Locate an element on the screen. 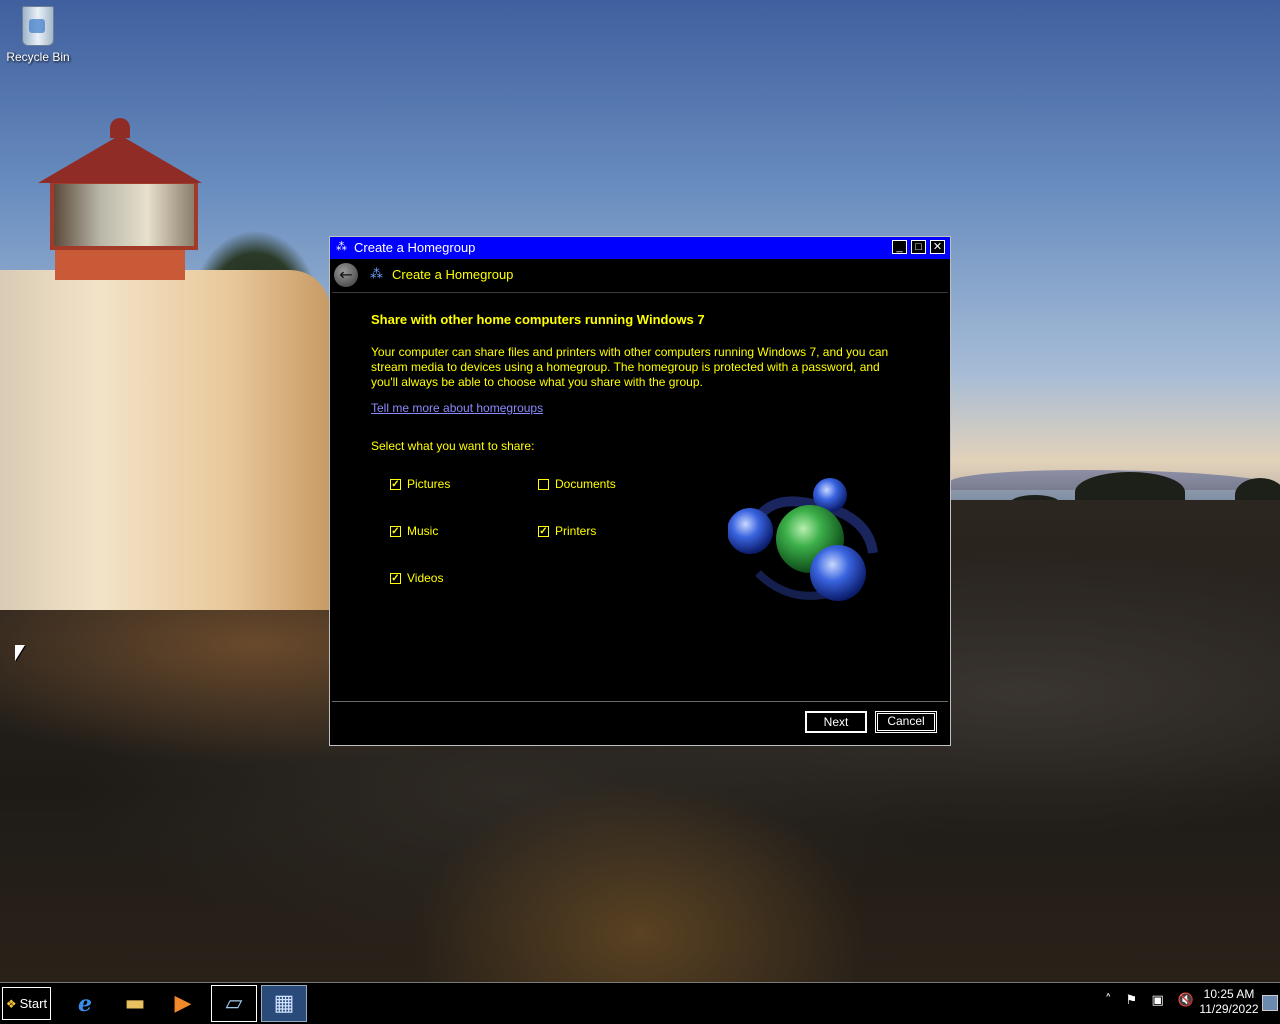 The width and height of the screenshot is (1280, 1024). lighthouse-base is located at coordinates (165, 440).